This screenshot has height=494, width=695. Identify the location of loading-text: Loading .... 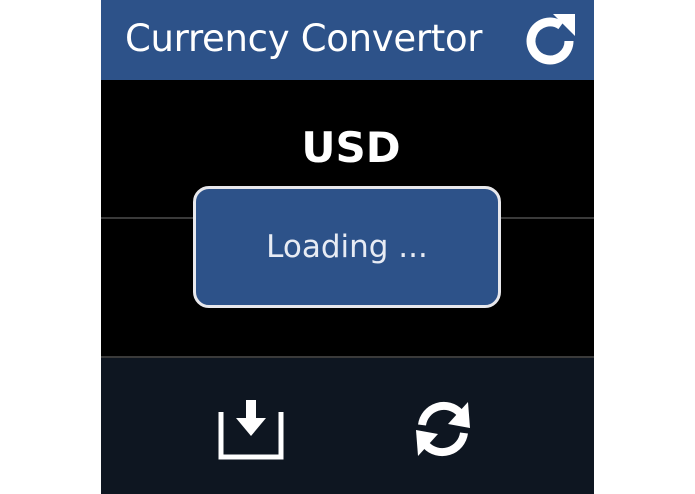
(347, 247).